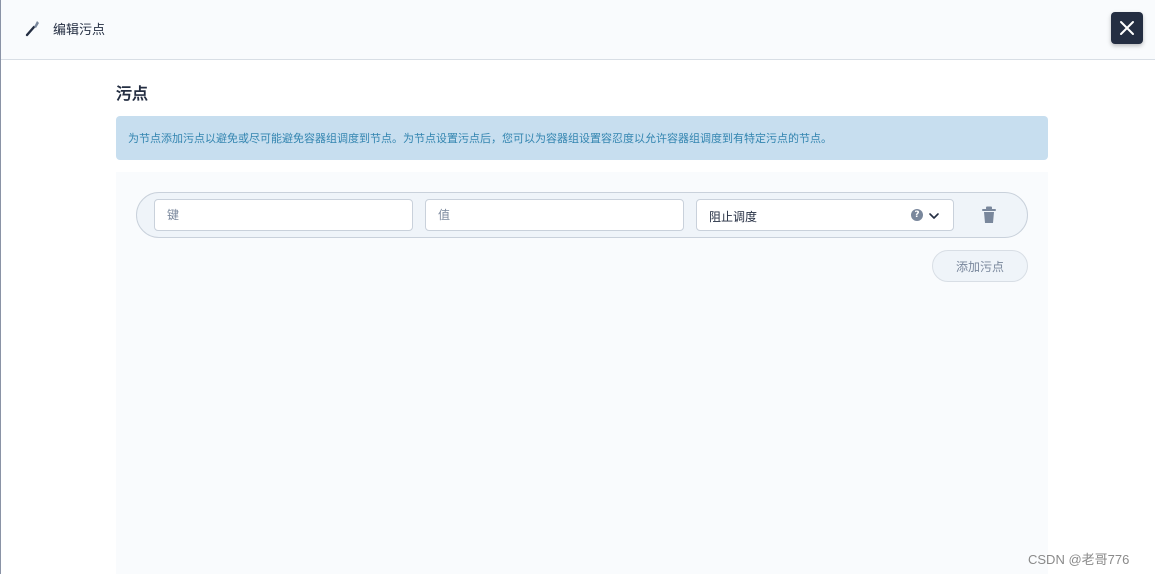  Describe the element at coordinates (33, 28) in the screenshot. I see `wrench-icon` at that location.